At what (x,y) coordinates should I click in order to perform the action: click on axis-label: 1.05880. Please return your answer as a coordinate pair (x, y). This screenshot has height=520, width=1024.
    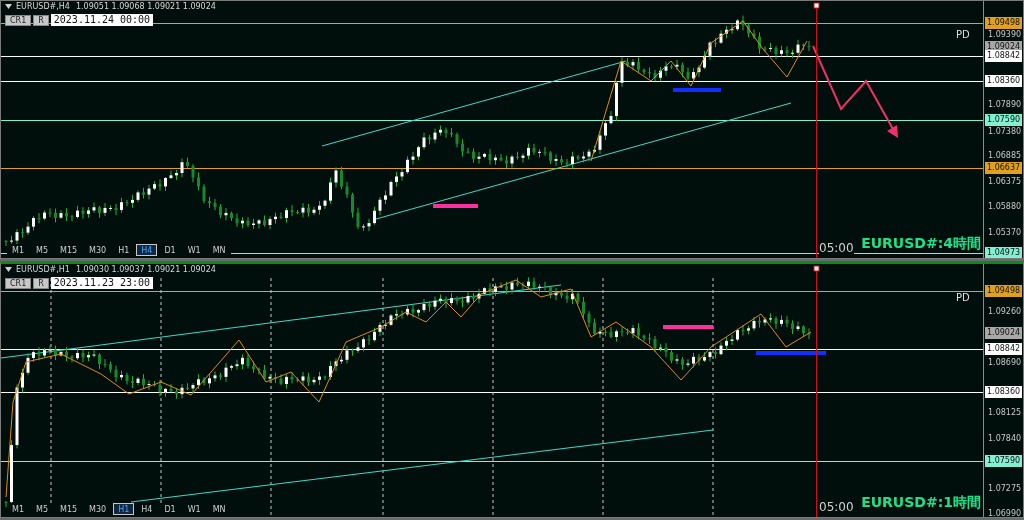
    Looking at the image, I should click on (1005, 206).